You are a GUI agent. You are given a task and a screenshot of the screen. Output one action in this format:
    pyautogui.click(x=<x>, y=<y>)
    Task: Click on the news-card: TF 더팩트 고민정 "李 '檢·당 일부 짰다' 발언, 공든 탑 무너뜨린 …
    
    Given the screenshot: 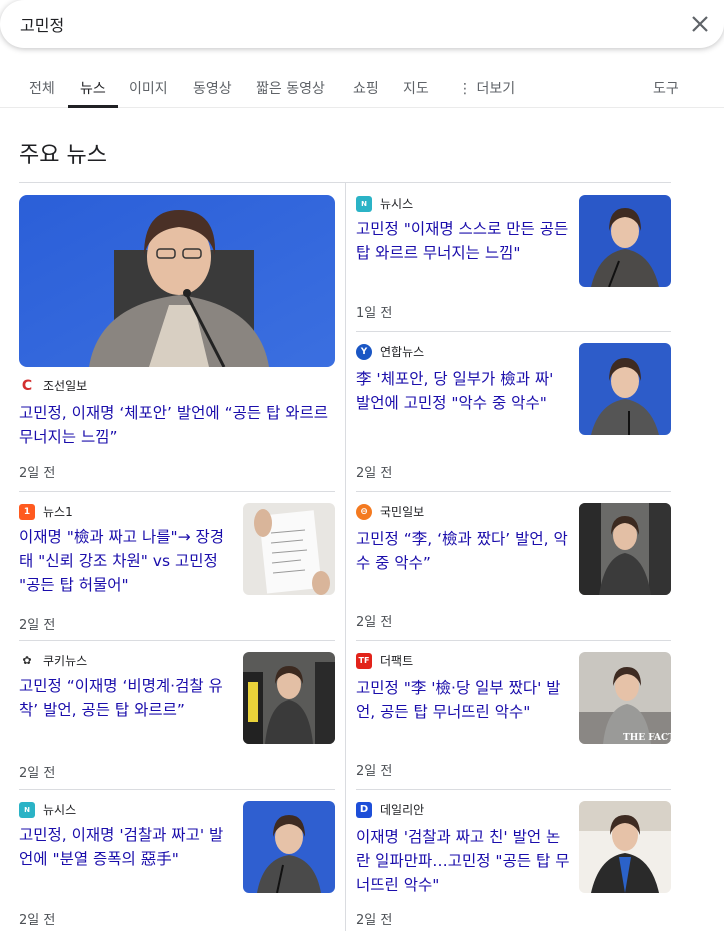 What is the action you would take?
    pyautogui.click(x=513, y=715)
    